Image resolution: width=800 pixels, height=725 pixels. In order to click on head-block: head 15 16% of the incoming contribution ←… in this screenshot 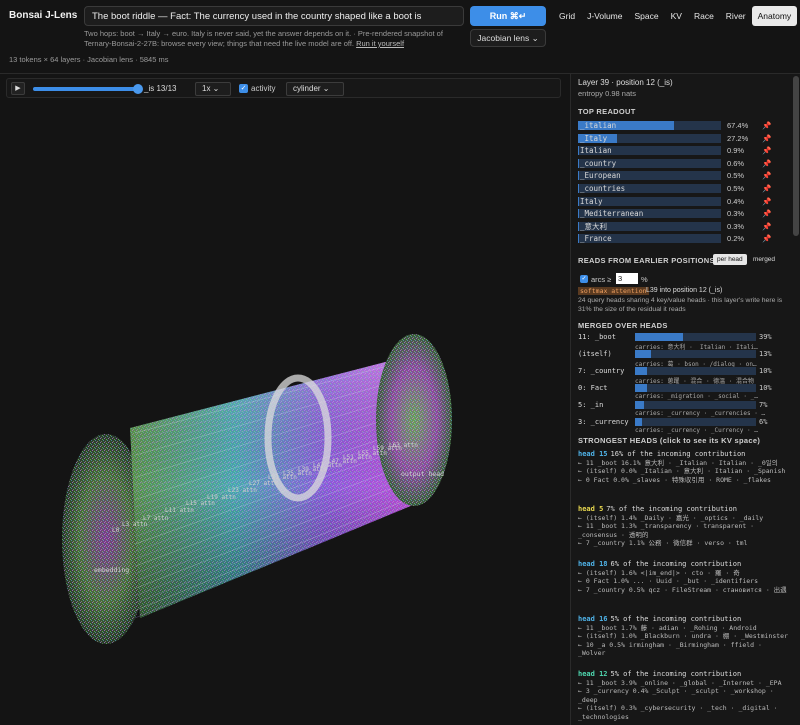, I will do `click(684, 467)`.